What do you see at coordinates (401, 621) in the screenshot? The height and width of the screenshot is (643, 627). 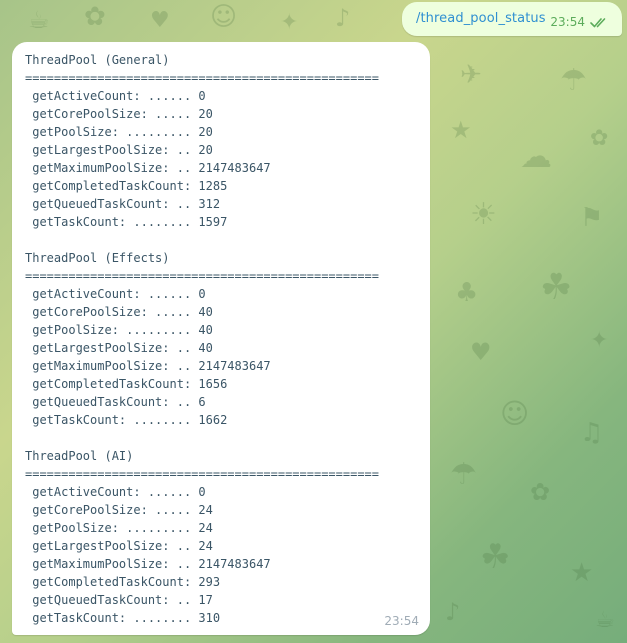 I see `incoming-message-time: 23:54` at bounding box center [401, 621].